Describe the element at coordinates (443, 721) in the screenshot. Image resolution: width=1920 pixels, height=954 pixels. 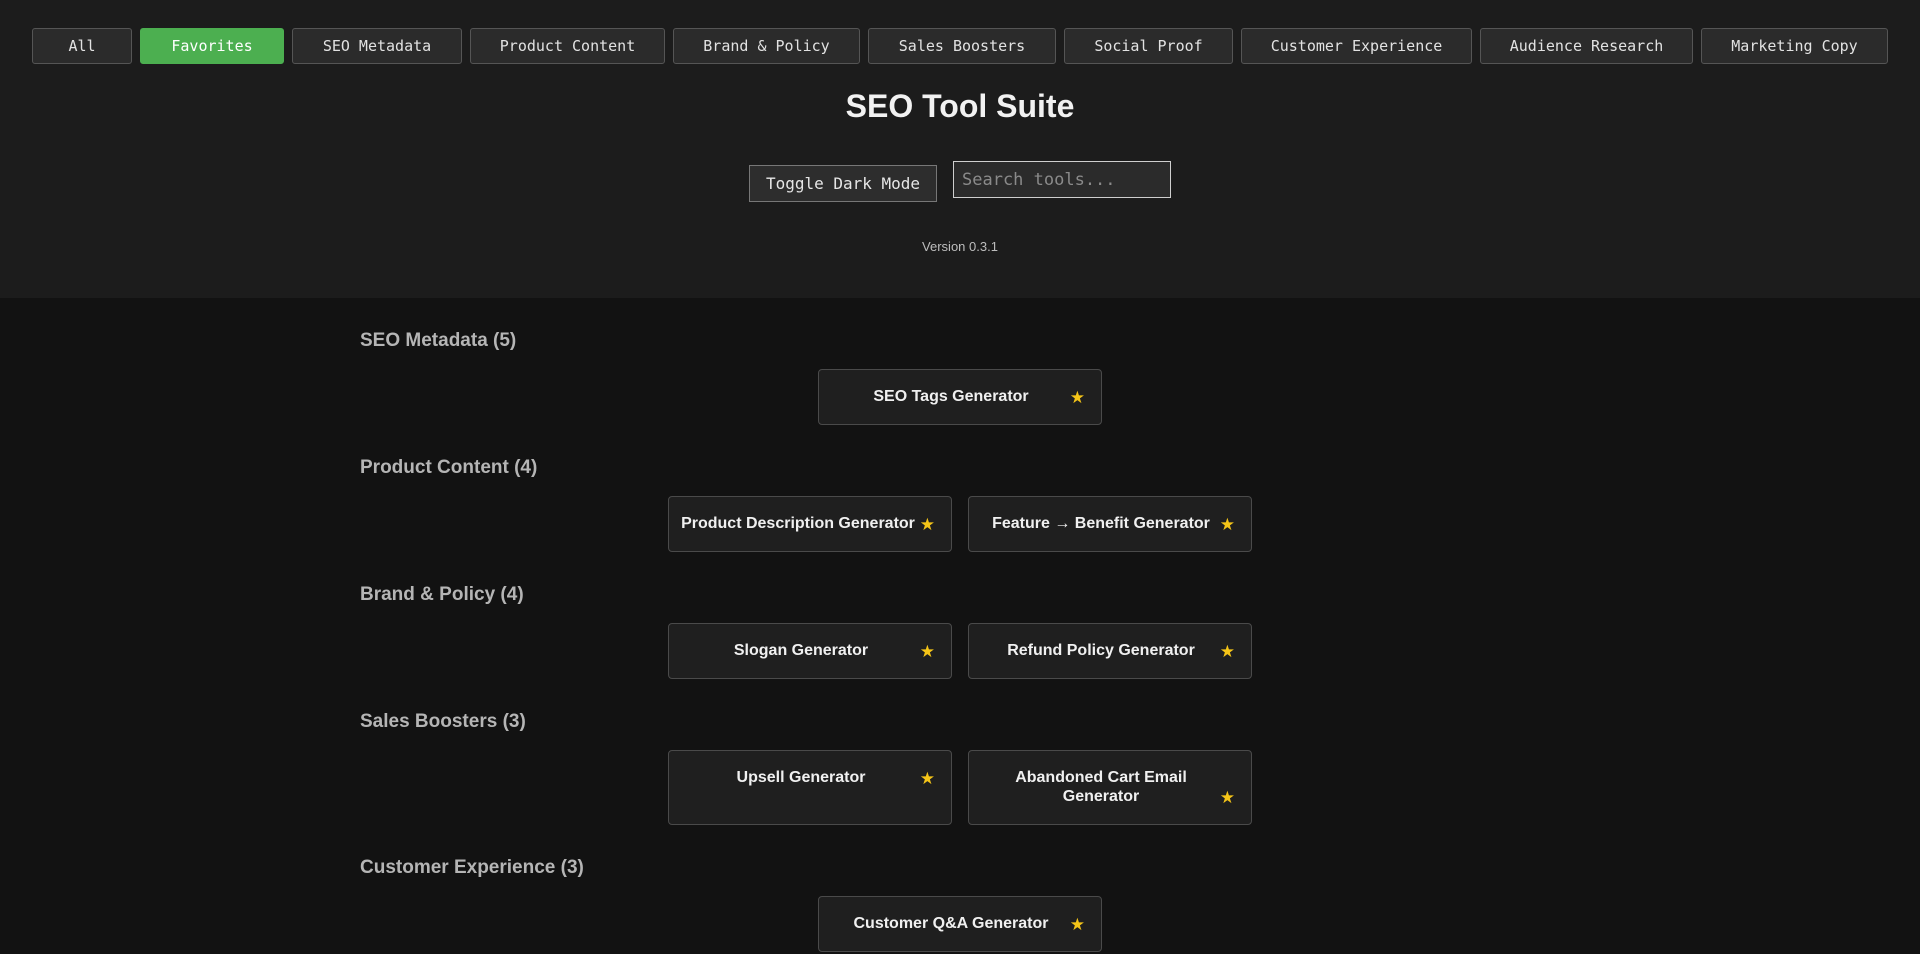
I see `section-title-sales-boosters: Sales Boosters (3)` at that location.